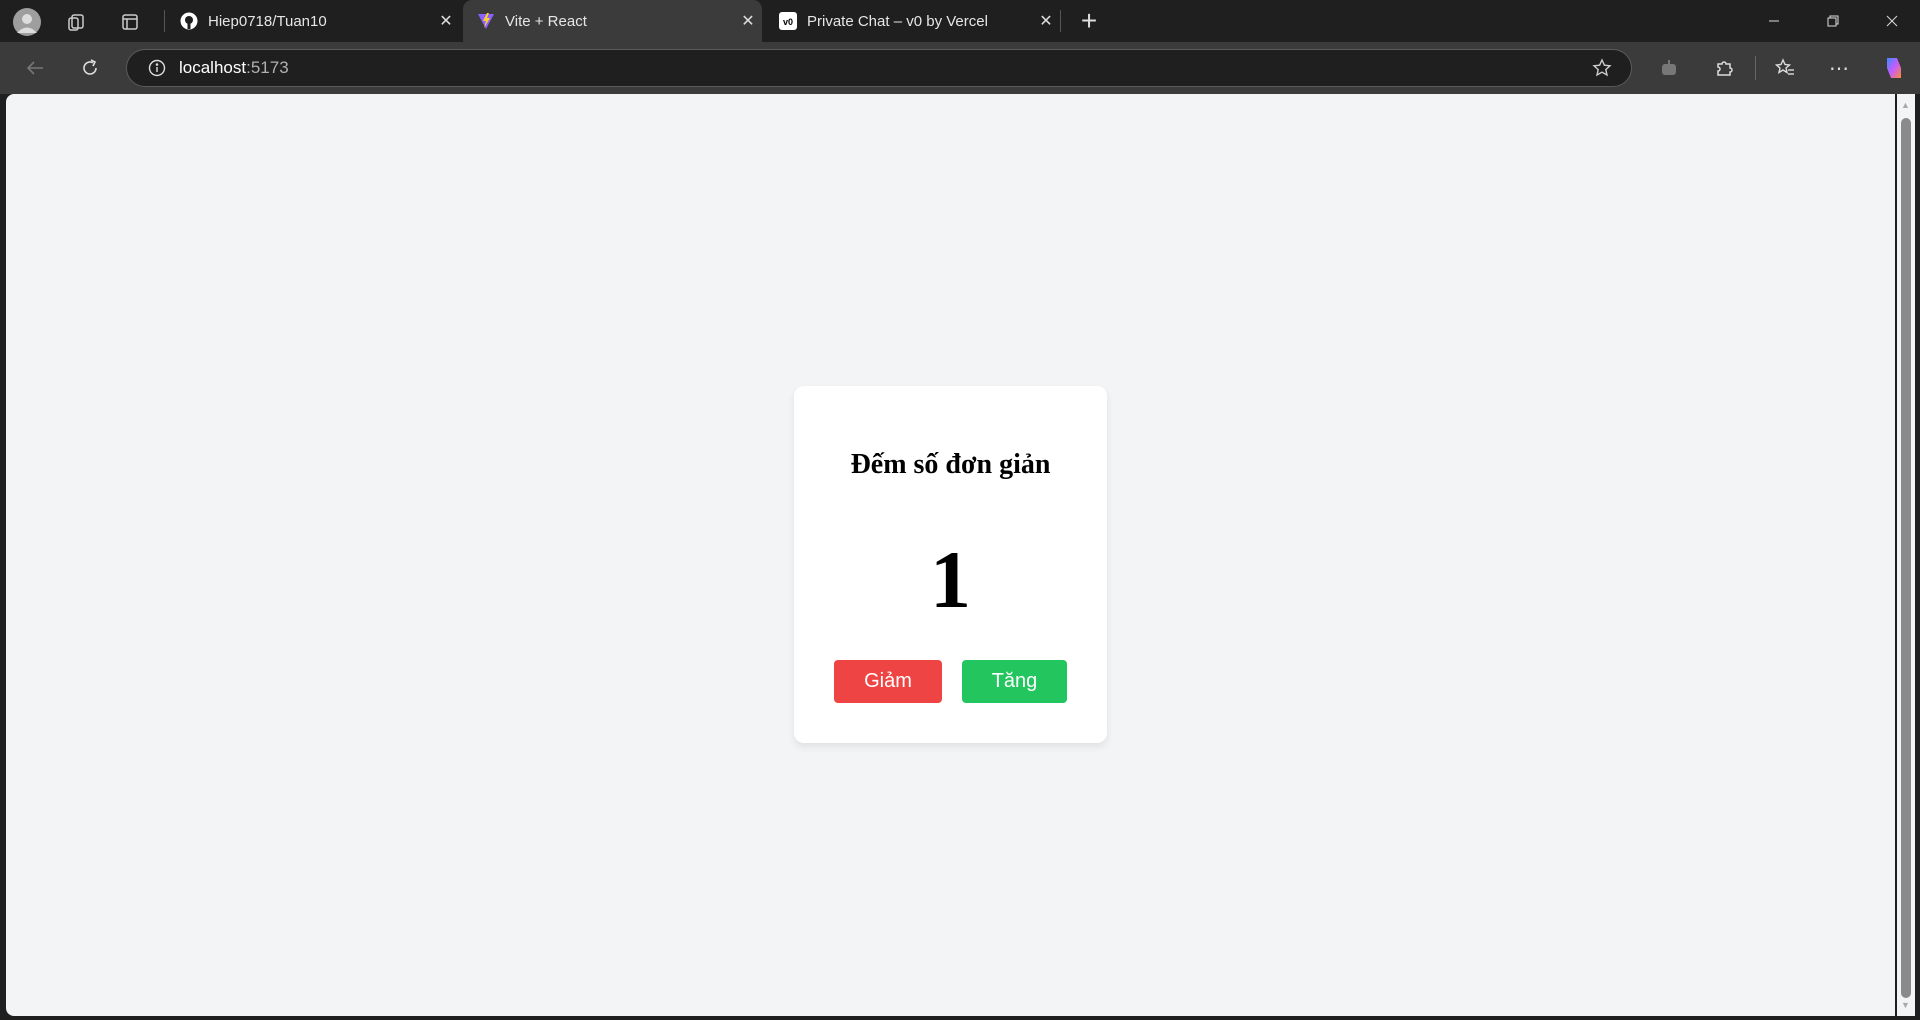  Describe the element at coordinates (950, 579) in the screenshot. I see `counter-value: 1` at that location.